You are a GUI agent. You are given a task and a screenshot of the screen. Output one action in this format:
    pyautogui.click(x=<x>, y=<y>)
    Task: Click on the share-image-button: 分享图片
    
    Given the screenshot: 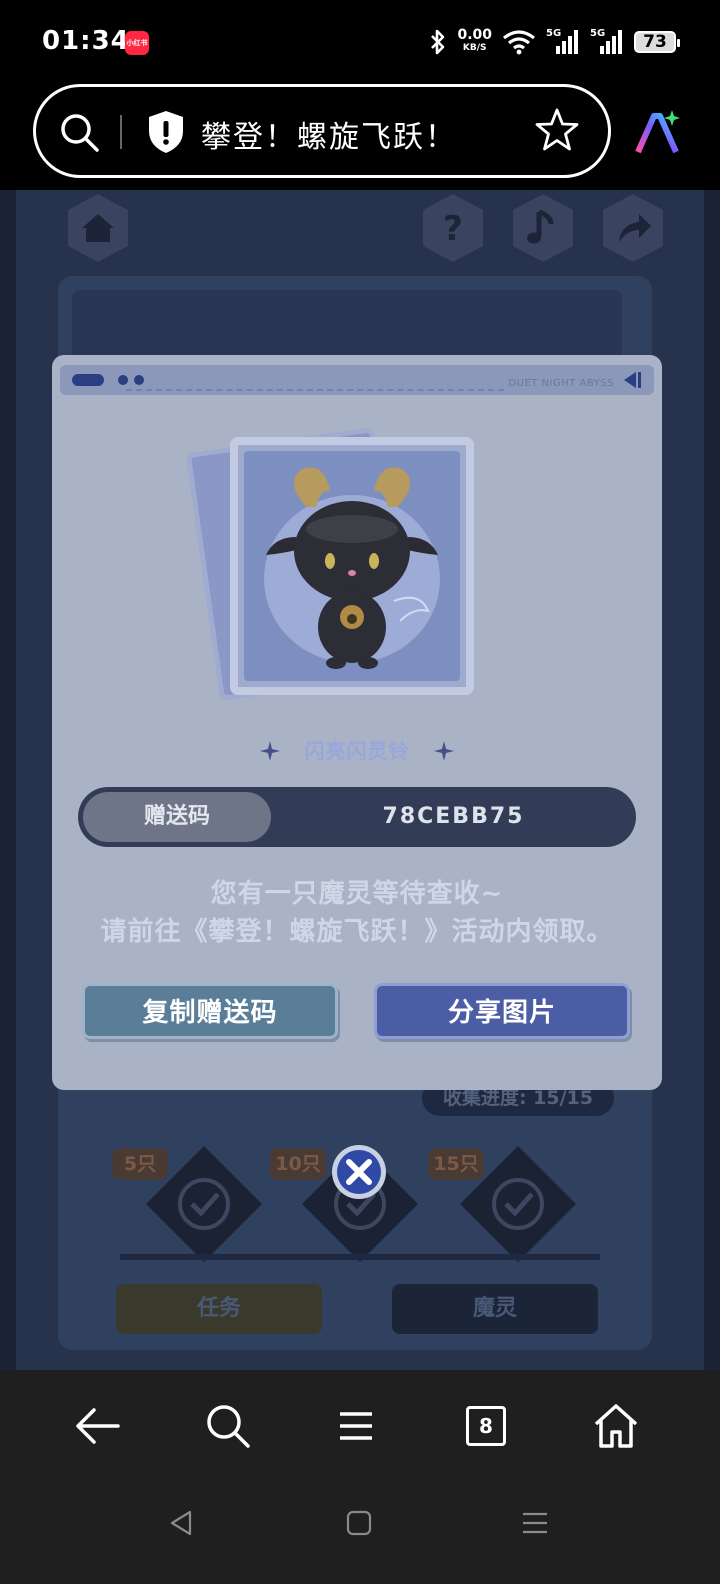 What is the action you would take?
    pyautogui.click(x=502, y=1011)
    